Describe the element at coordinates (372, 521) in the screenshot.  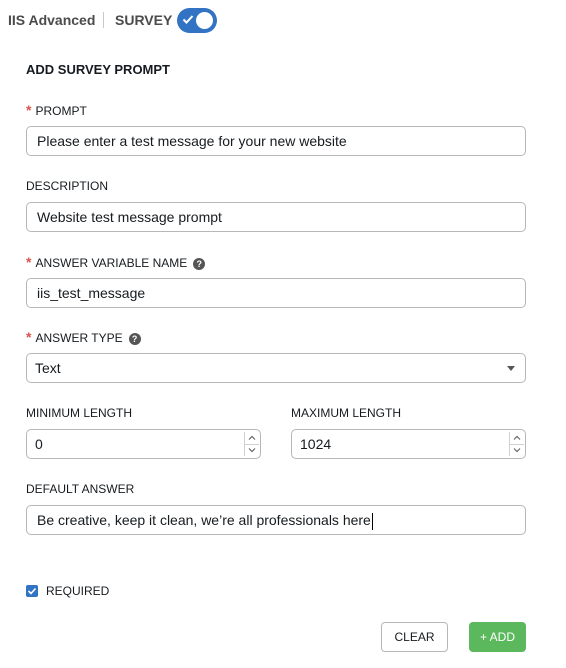
I see `text-cursor` at that location.